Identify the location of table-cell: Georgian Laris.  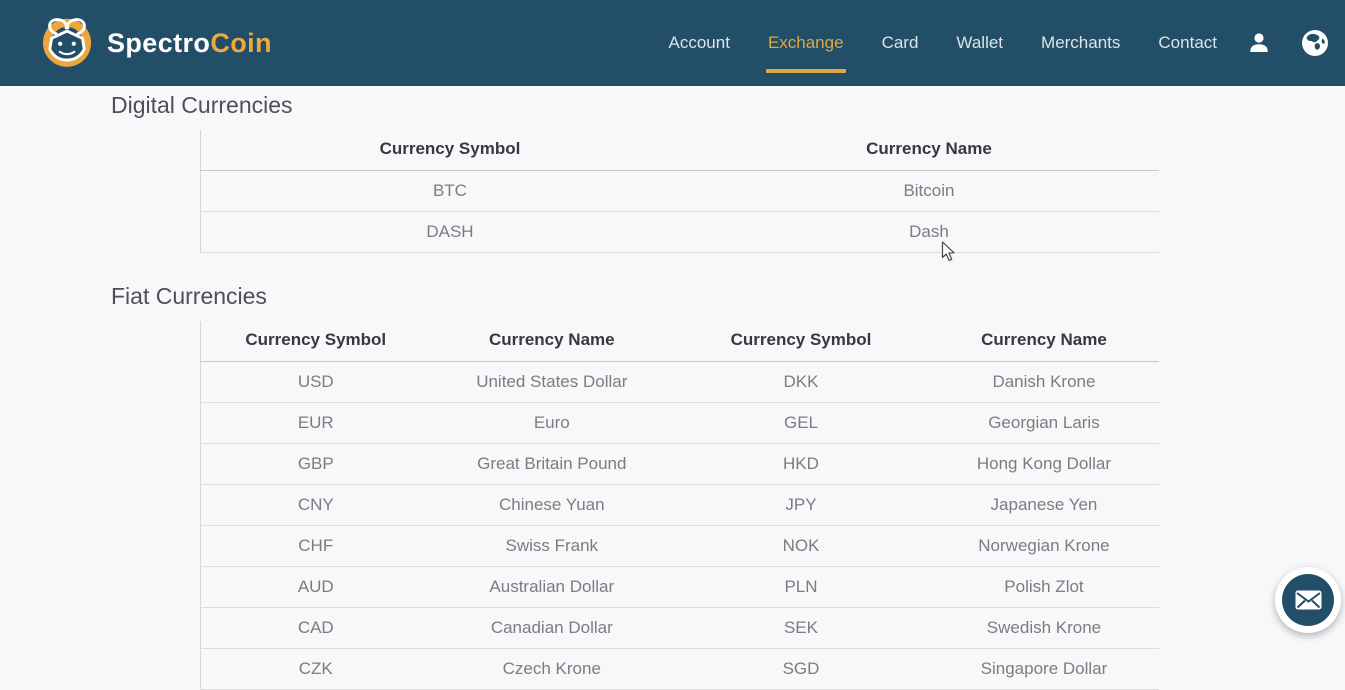
(1043, 423).